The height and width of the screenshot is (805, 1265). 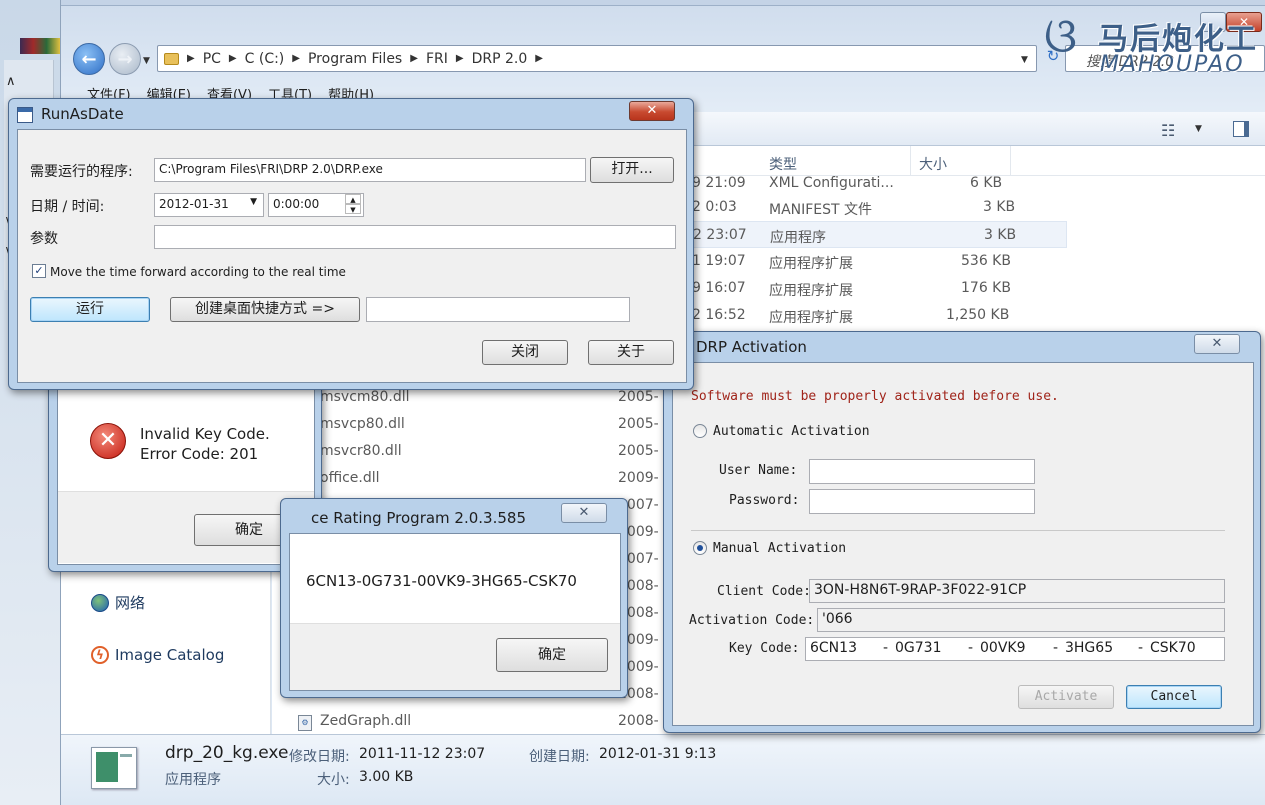 I want to click on file-date: 2 0:03, so click(x=714, y=207).